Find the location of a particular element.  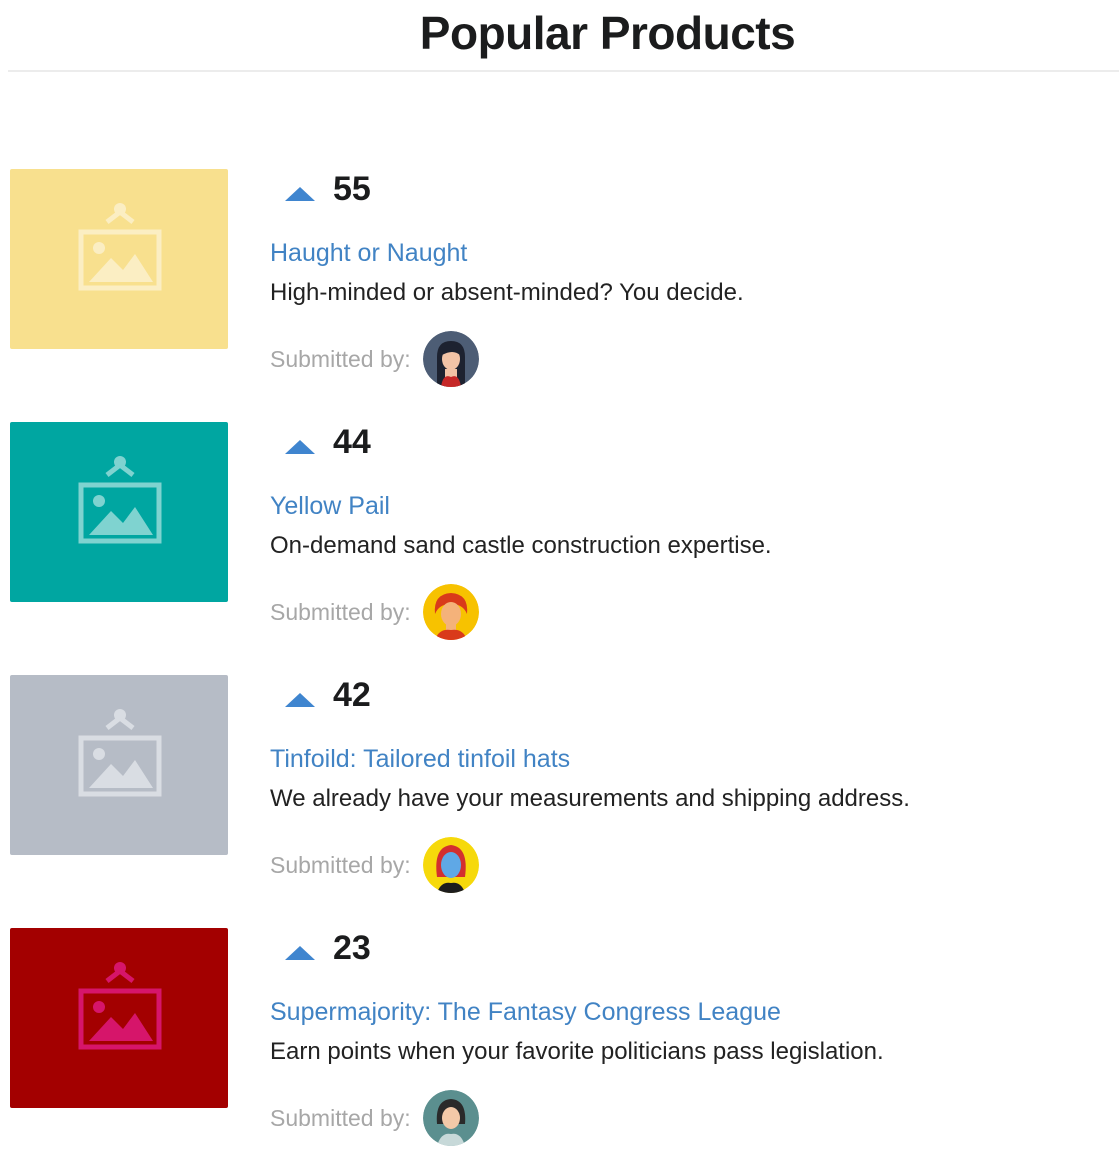

vote-count: 44 is located at coordinates (352, 441).